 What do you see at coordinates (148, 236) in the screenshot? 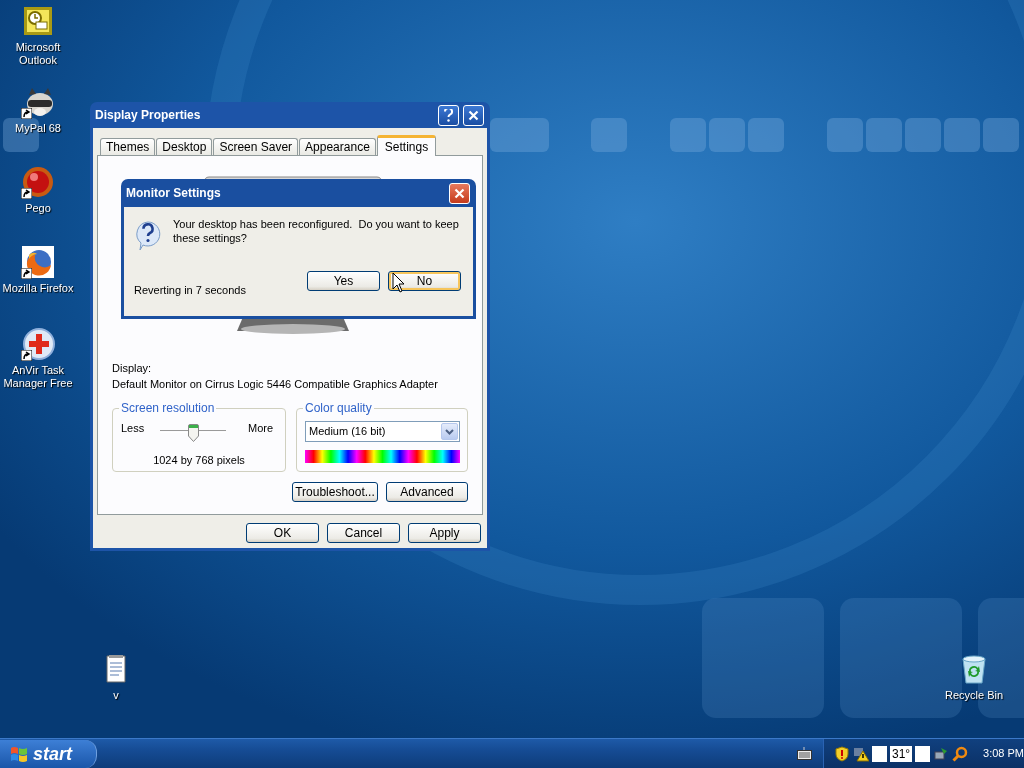
I see `question-icon` at bounding box center [148, 236].